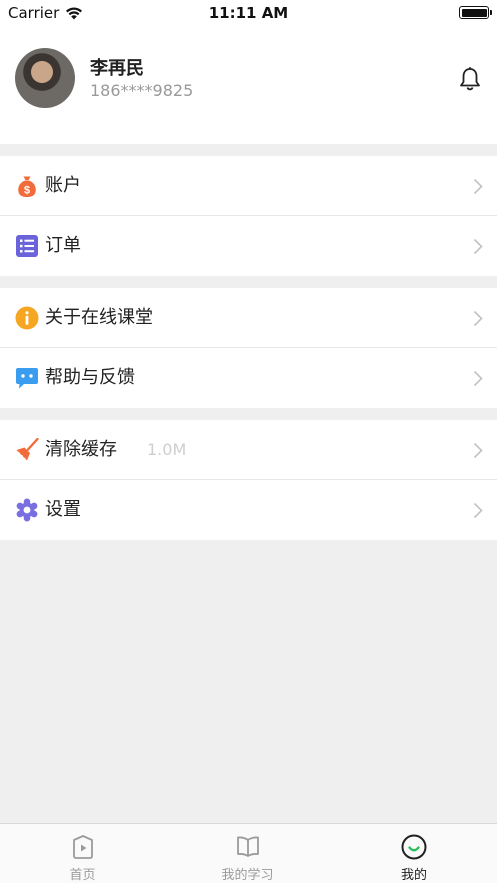  Describe the element at coordinates (248, 510) in the screenshot. I see `menu-item-settings: 设置` at that location.